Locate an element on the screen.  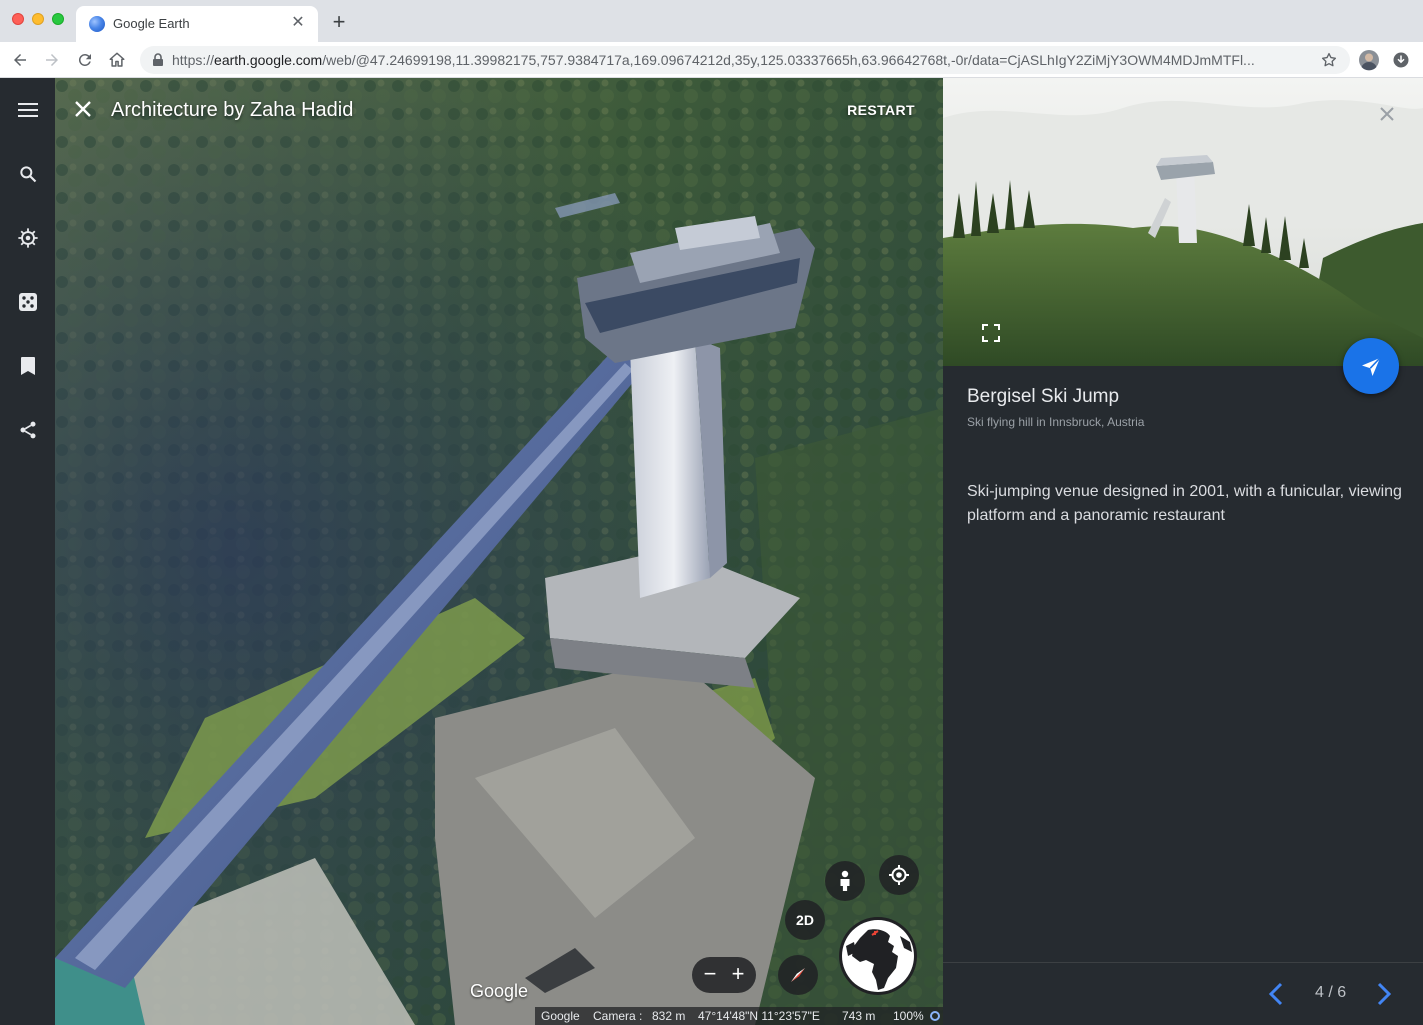
extension-button is located at coordinates (1401, 60).